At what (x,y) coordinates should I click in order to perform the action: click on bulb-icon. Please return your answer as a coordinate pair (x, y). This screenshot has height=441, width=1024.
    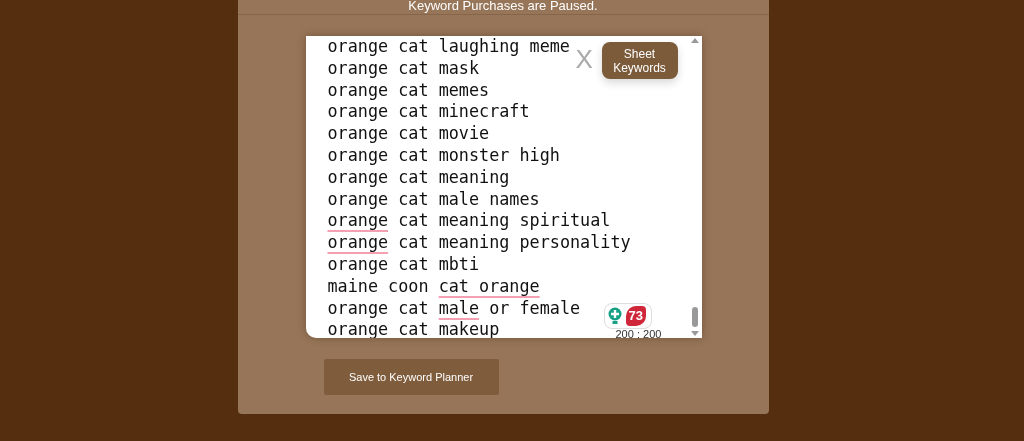
    Looking at the image, I should click on (614, 316).